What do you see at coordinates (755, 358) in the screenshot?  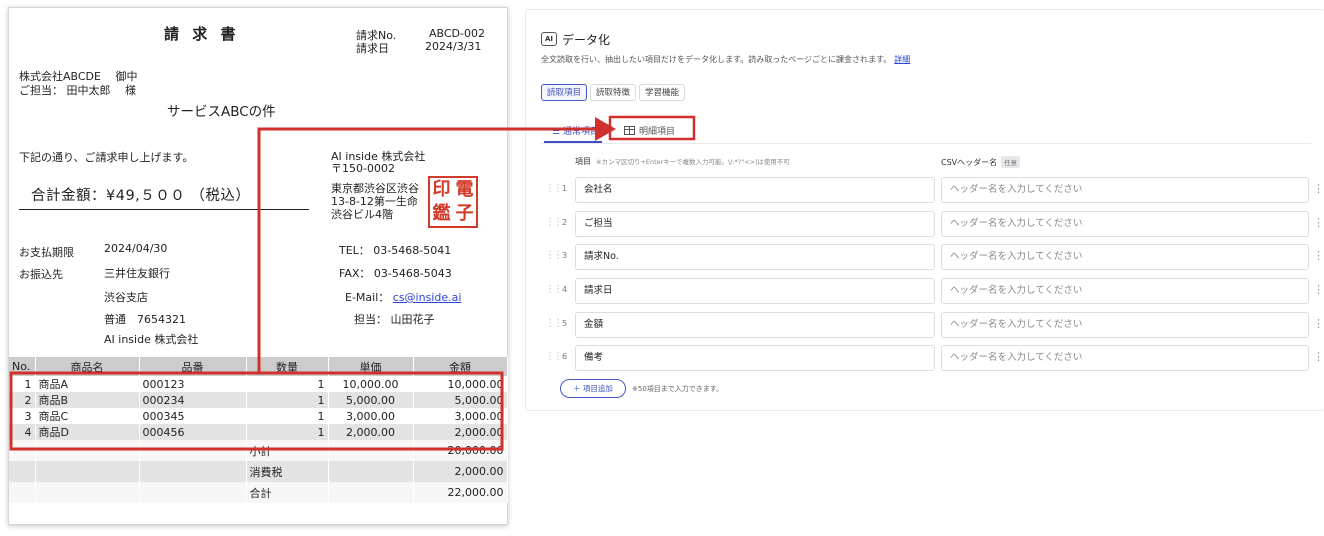 I see `item-name-input: 備考` at bounding box center [755, 358].